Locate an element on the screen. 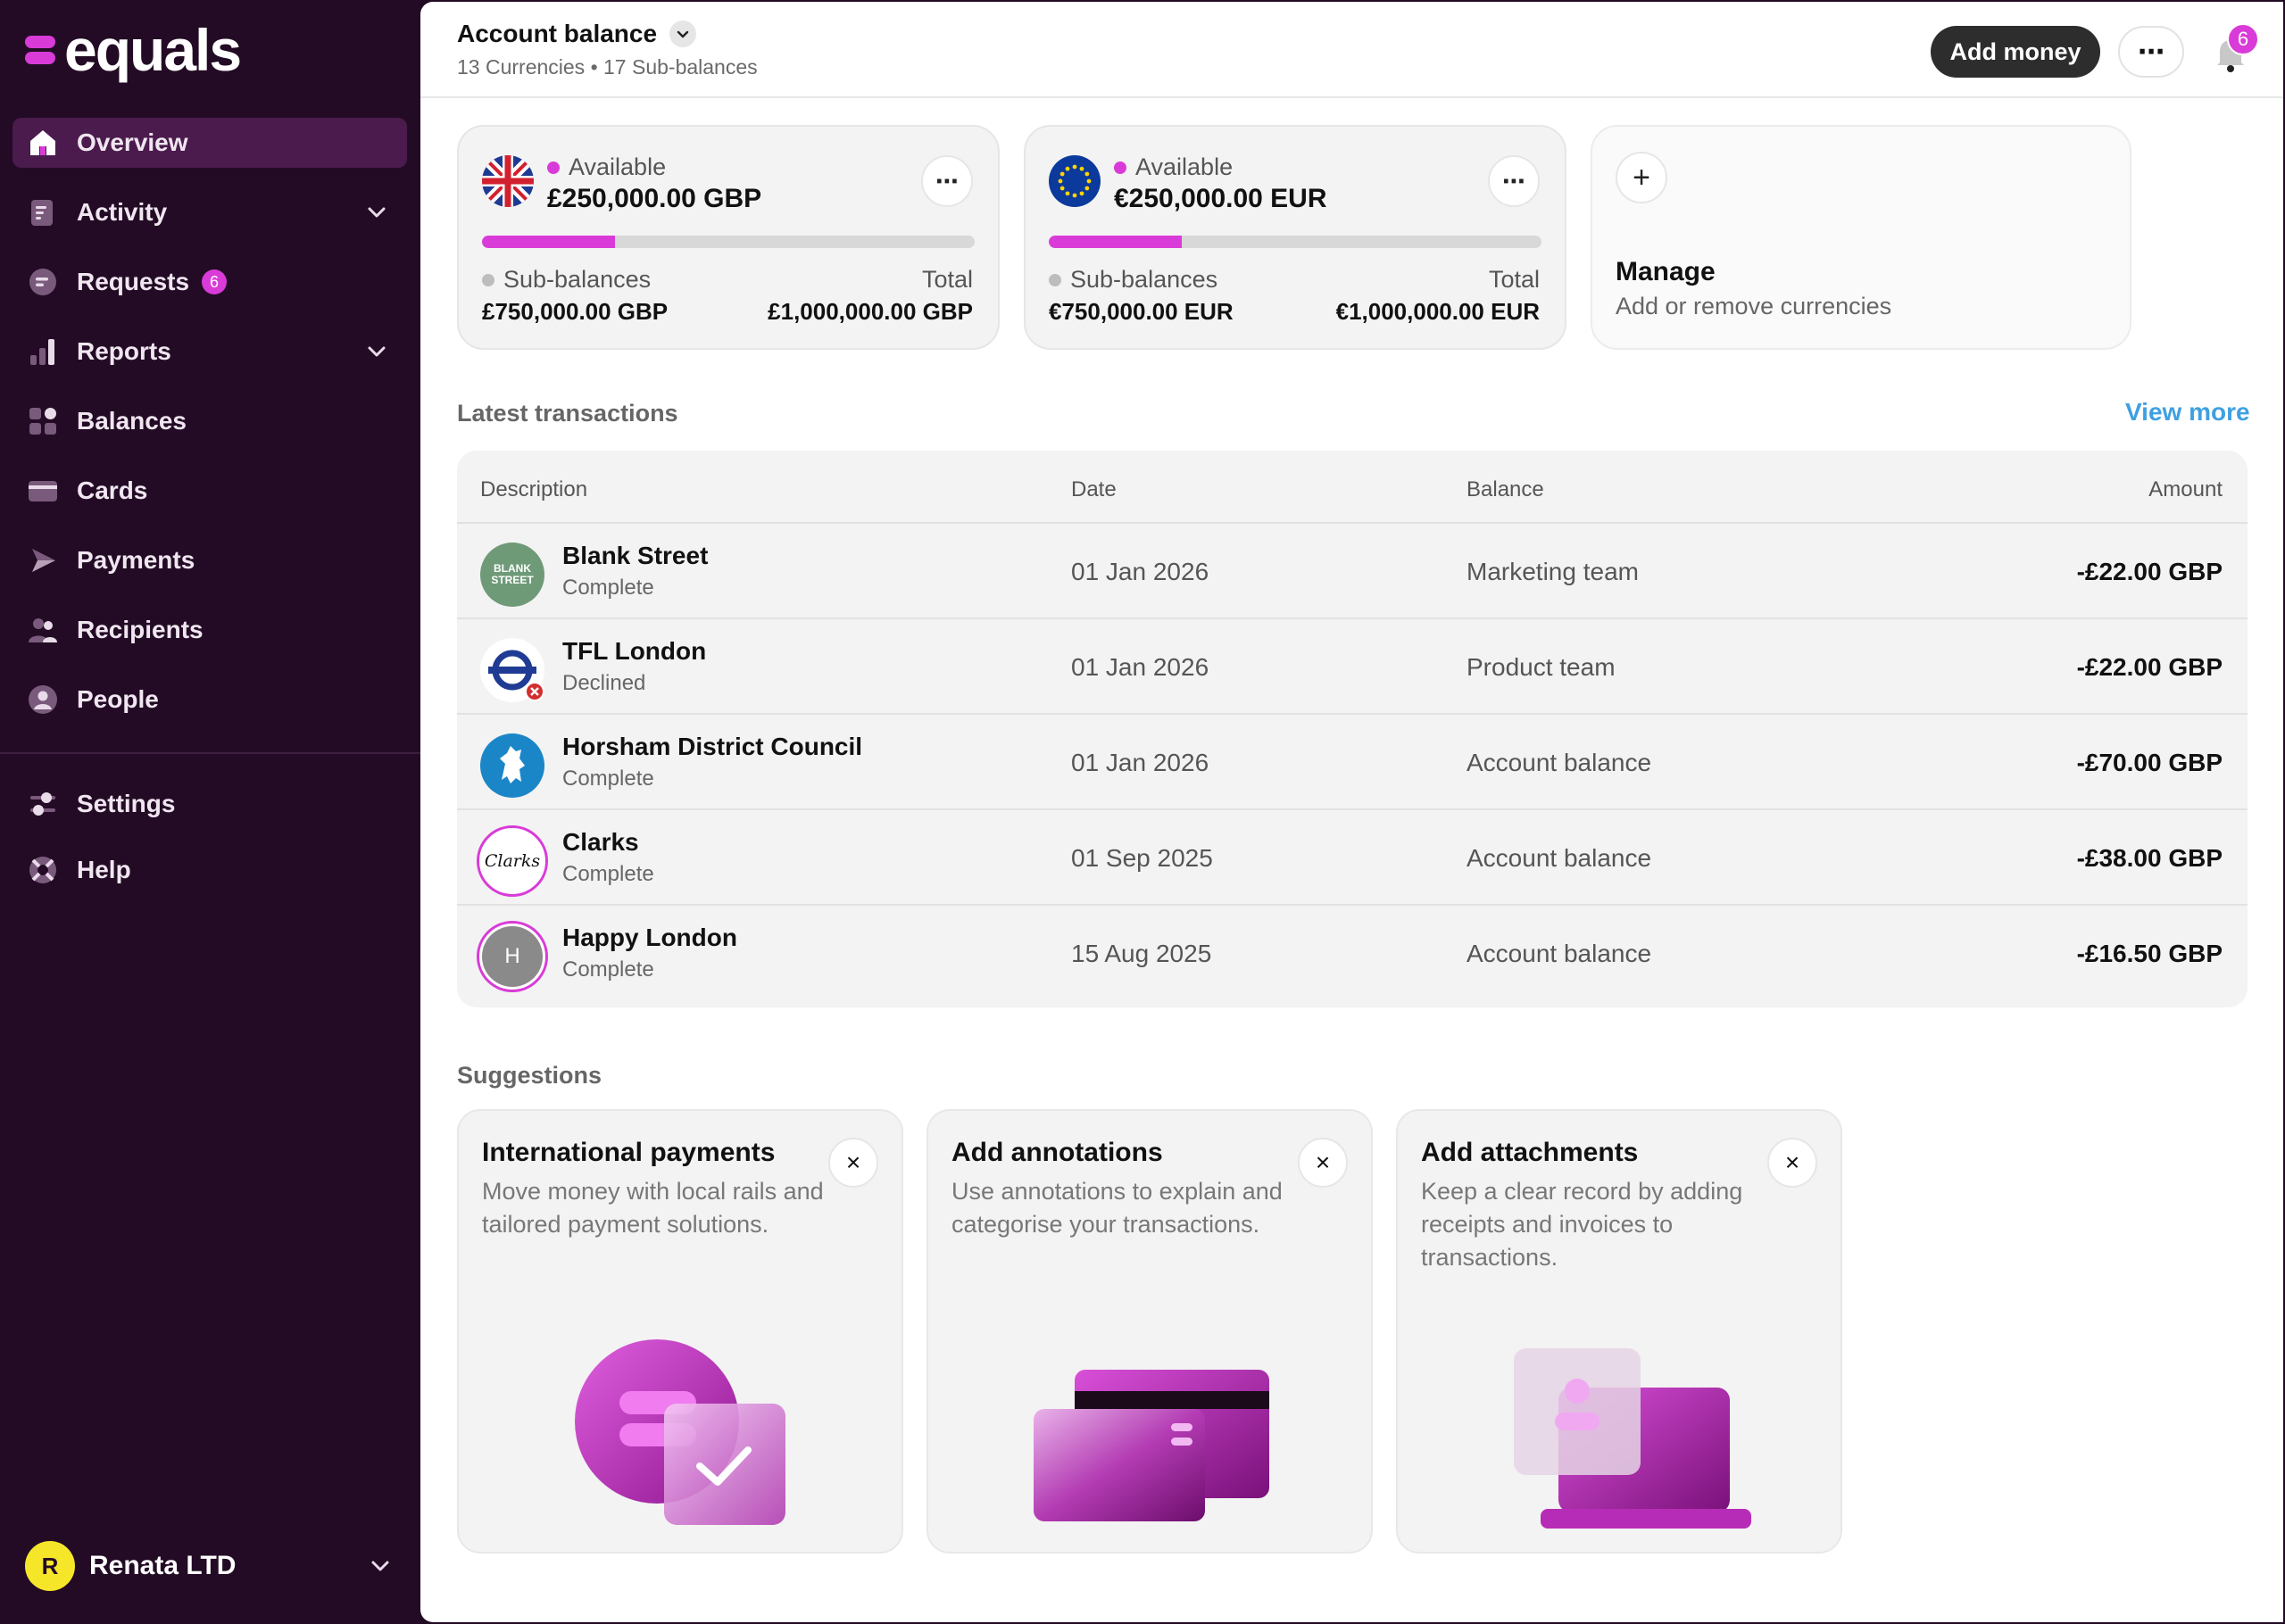 The width and height of the screenshot is (2285, 1624). account-summary: 13 Currencies • 17 Sub-balances is located at coordinates (607, 67).